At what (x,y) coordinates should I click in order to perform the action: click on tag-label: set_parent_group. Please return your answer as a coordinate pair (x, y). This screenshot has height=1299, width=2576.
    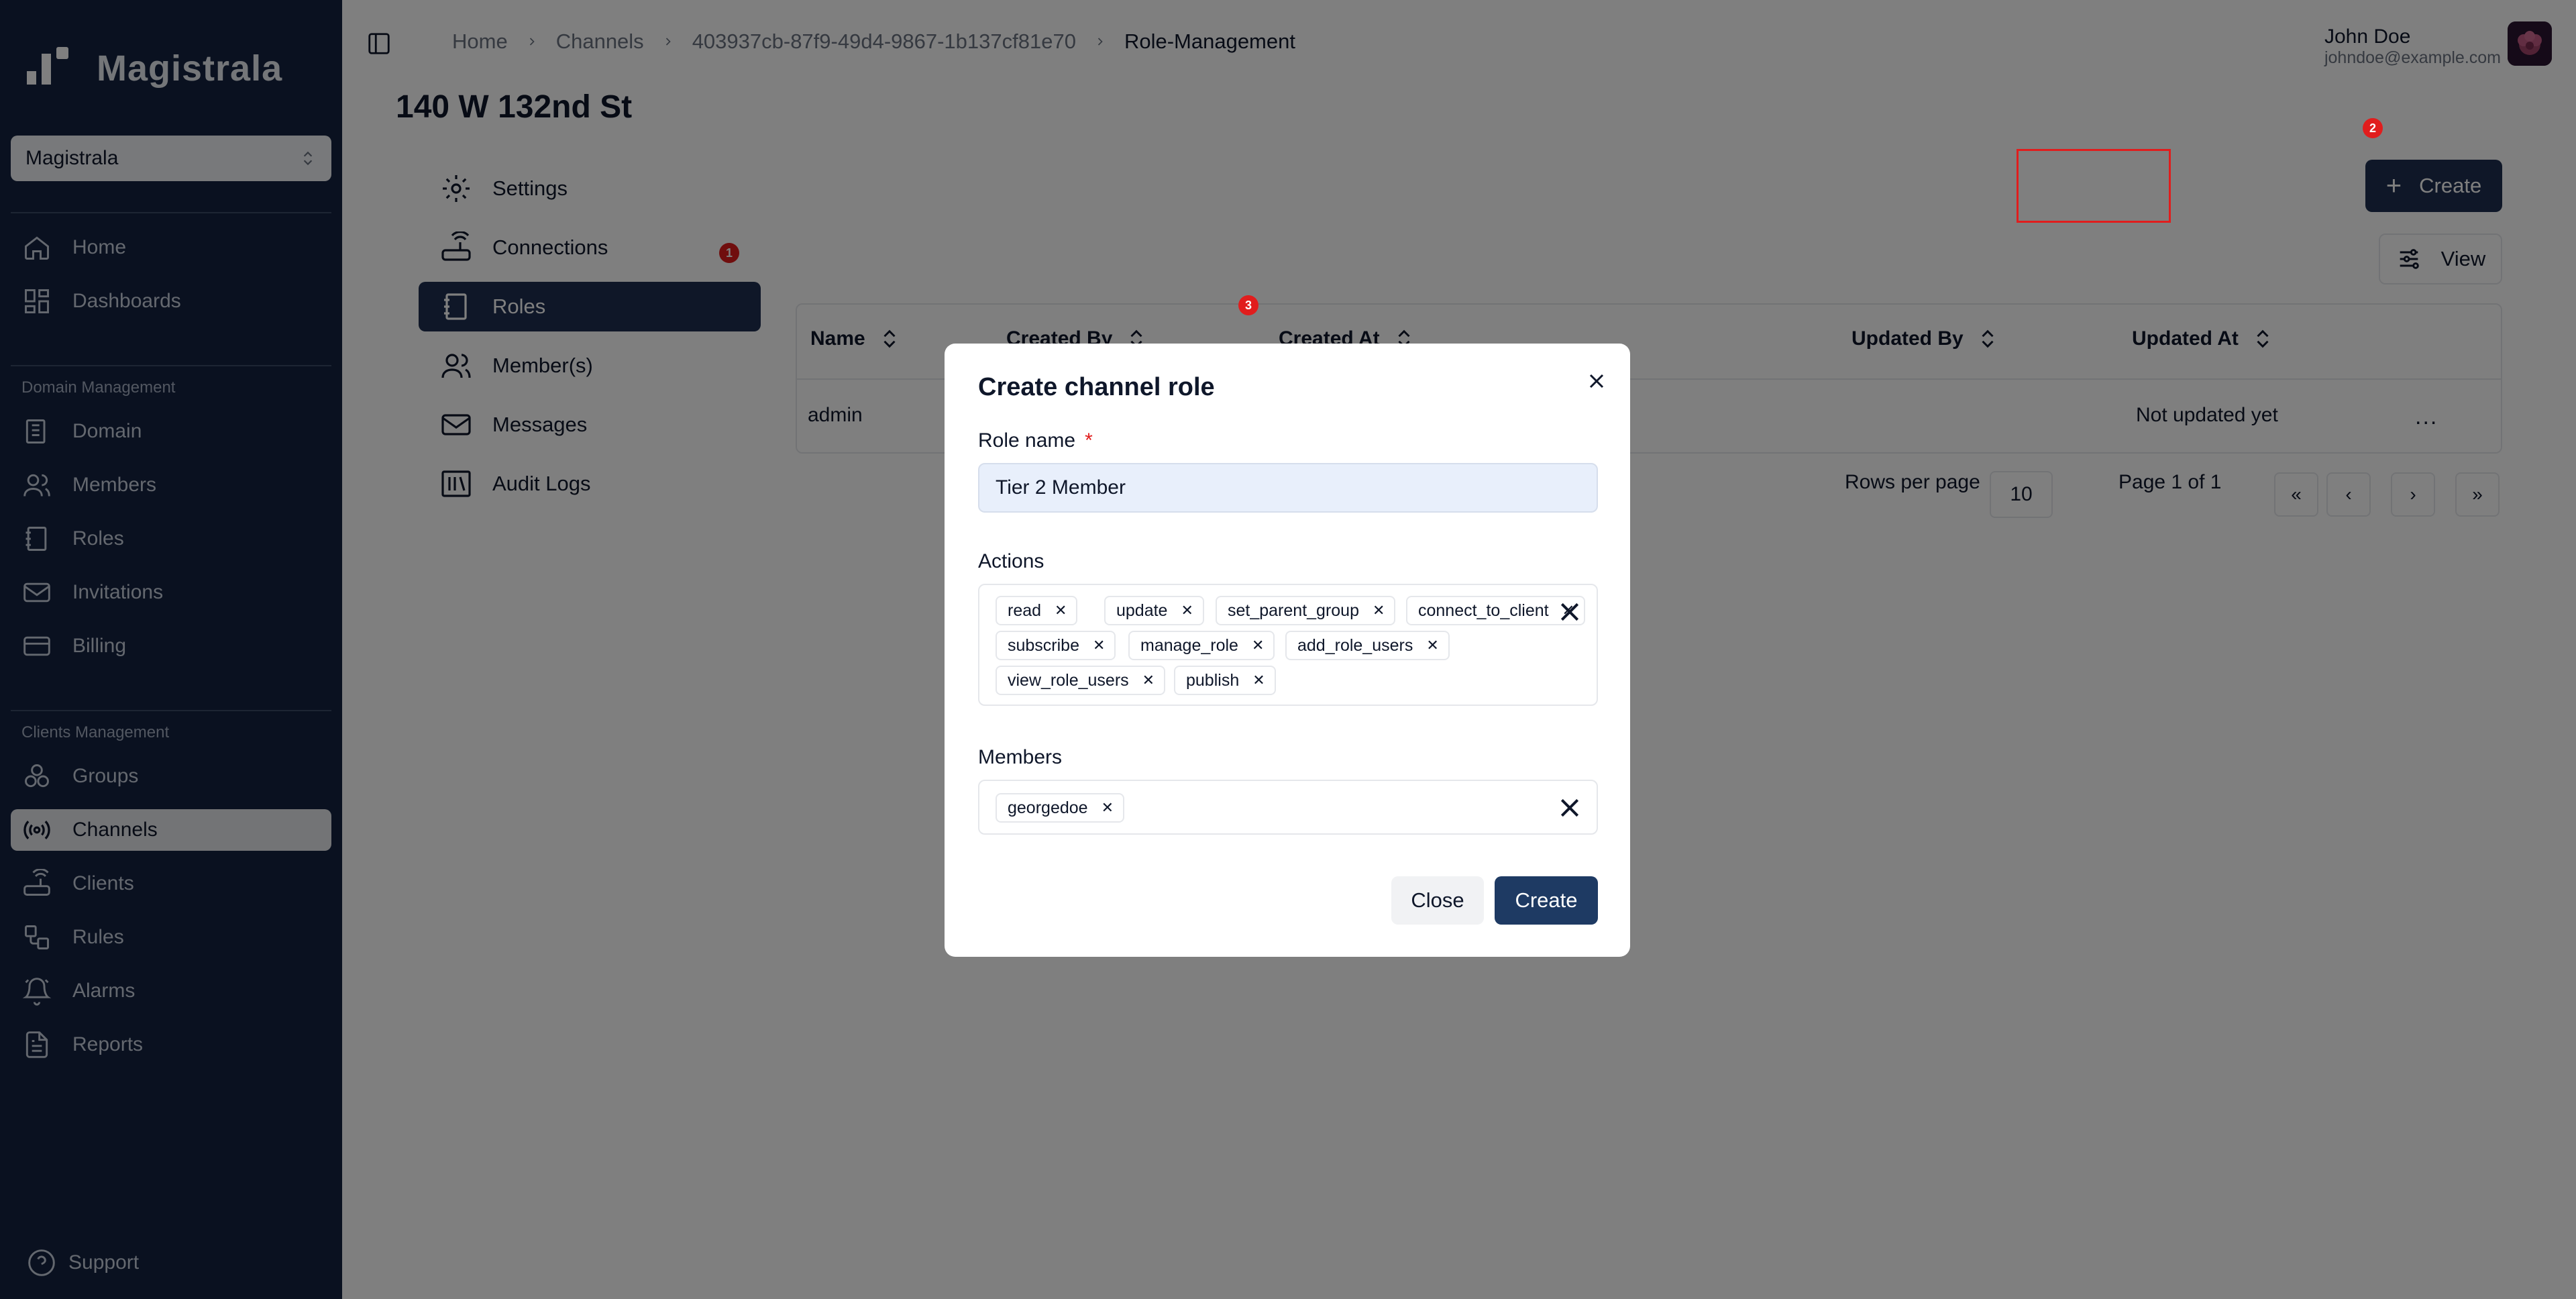
    Looking at the image, I should click on (1293, 610).